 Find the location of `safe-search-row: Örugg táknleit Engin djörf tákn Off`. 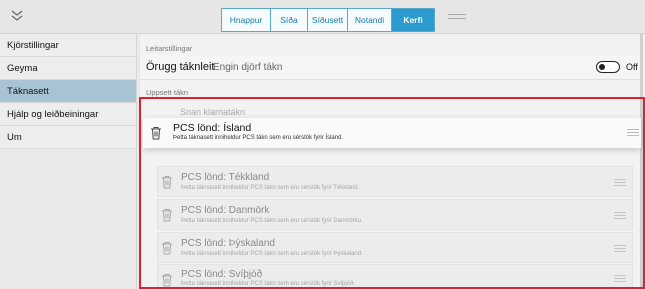

safe-search-row: Örugg táknleit Engin djörf tákn Off is located at coordinates (390, 67).